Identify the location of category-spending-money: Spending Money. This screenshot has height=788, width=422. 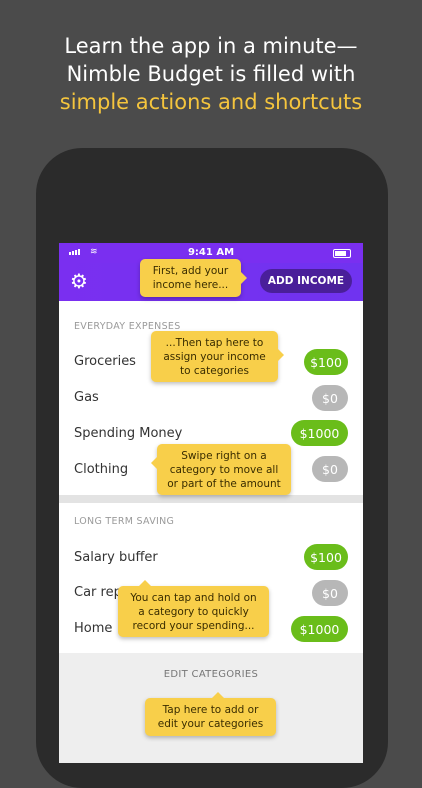
(128, 433).